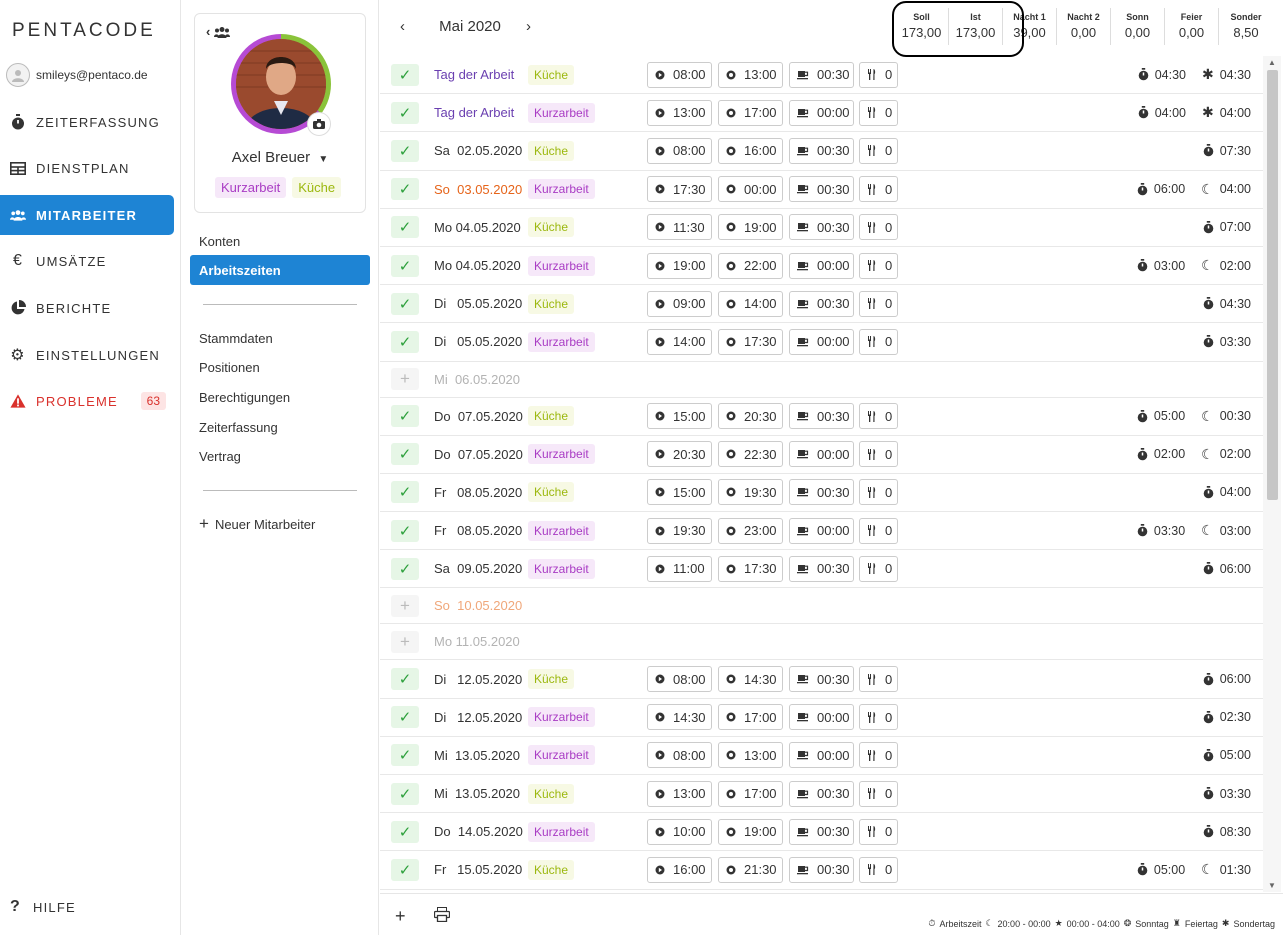 This screenshot has height=935, width=1283. Describe the element at coordinates (77, 75) in the screenshot. I see `user-account: smileys@pentaco.de` at that location.